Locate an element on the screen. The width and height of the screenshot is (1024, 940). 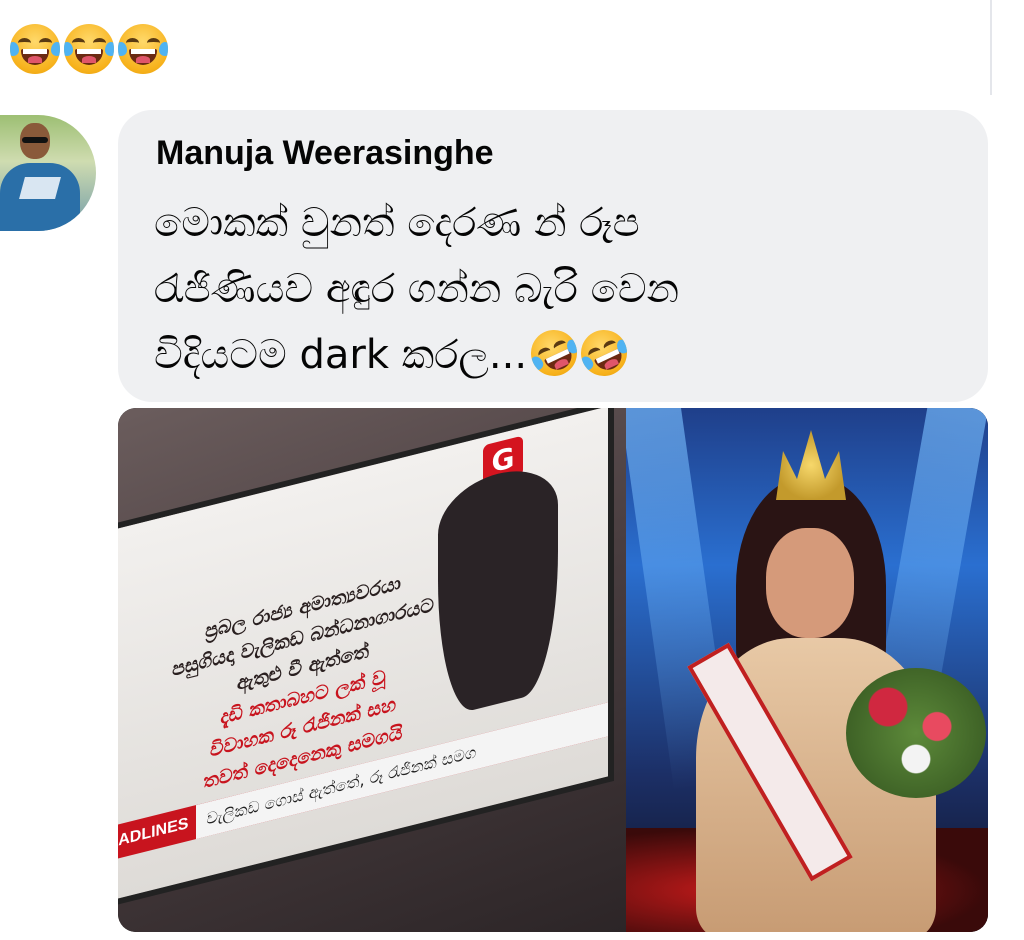
avatar is located at coordinates (48, 173).